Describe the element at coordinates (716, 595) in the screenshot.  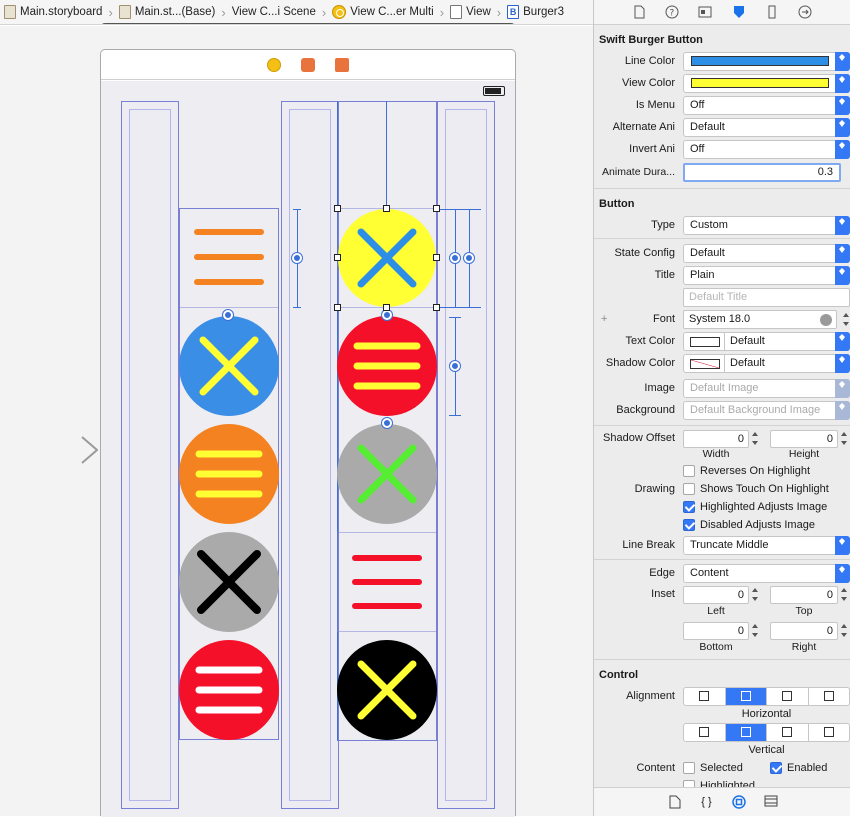
I see `inset-left-field: 0` at that location.